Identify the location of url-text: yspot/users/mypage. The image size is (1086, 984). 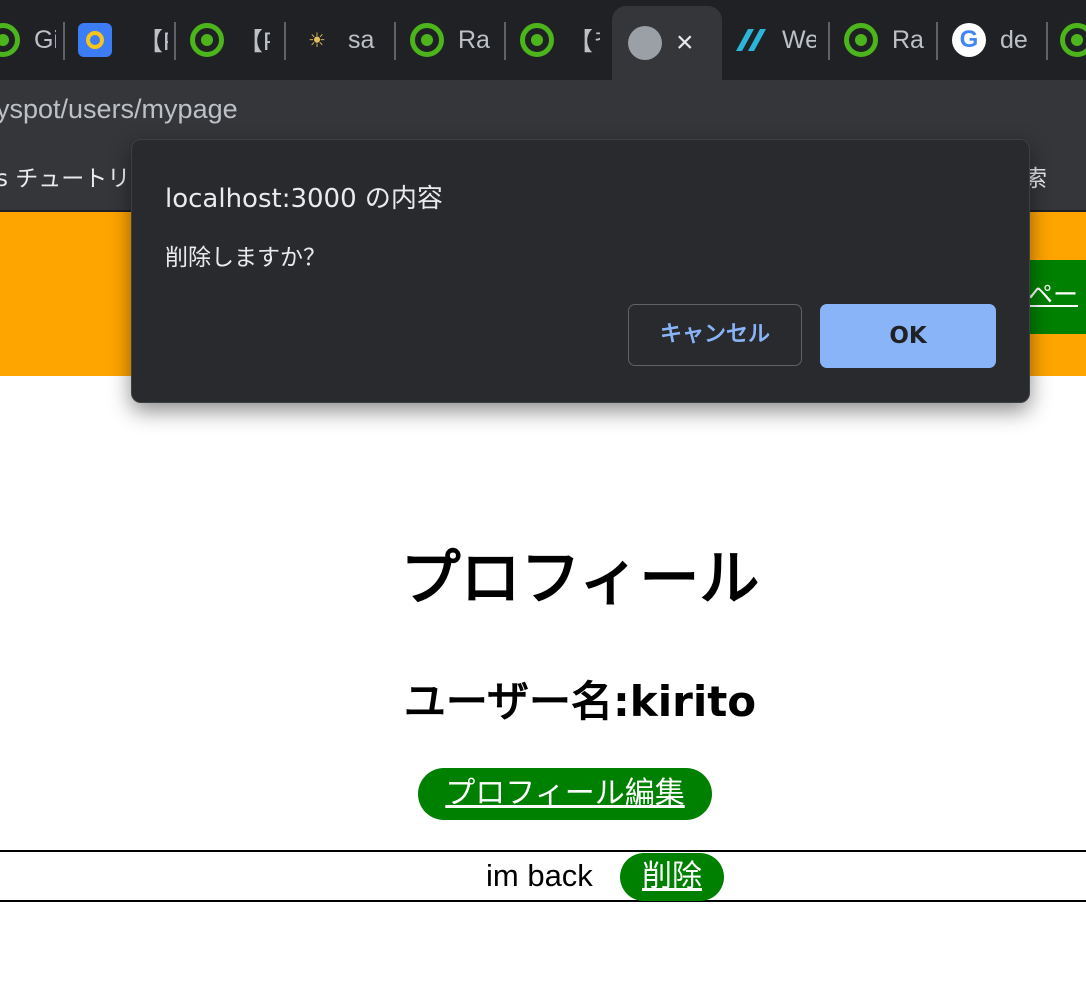
(119, 109).